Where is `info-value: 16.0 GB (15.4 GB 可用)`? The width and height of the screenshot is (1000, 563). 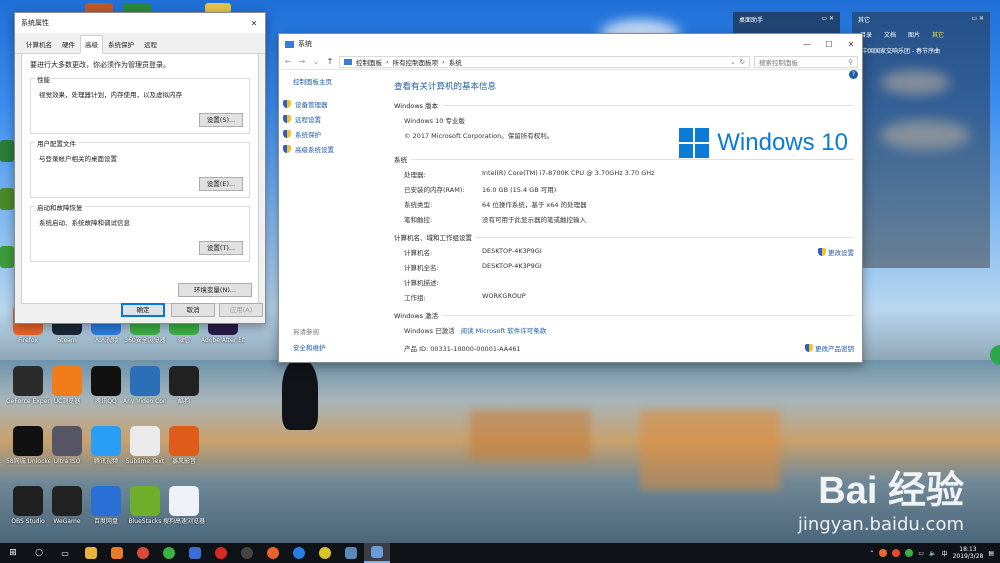 info-value: 16.0 GB (15.4 GB 可用) is located at coordinates (519, 190).